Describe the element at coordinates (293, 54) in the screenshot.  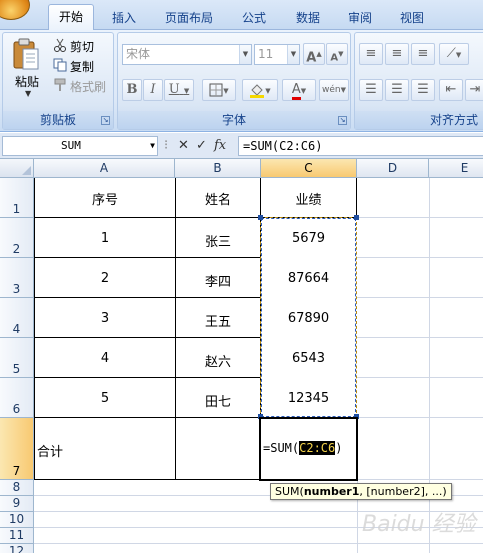
I see `font-size-dropdown-icon: ▼` at that location.